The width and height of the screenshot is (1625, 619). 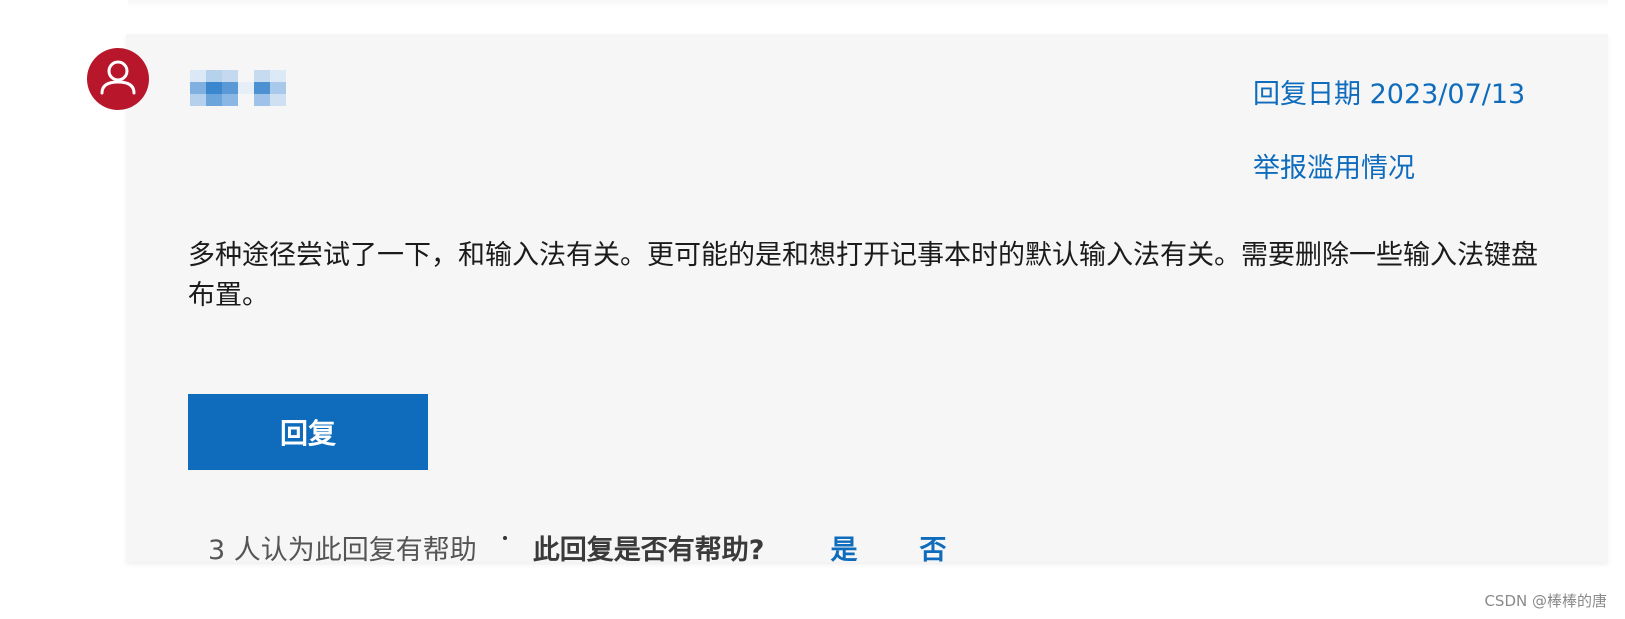 What do you see at coordinates (504, 537) in the screenshot?
I see `separator-dot` at bounding box center [504, 537].